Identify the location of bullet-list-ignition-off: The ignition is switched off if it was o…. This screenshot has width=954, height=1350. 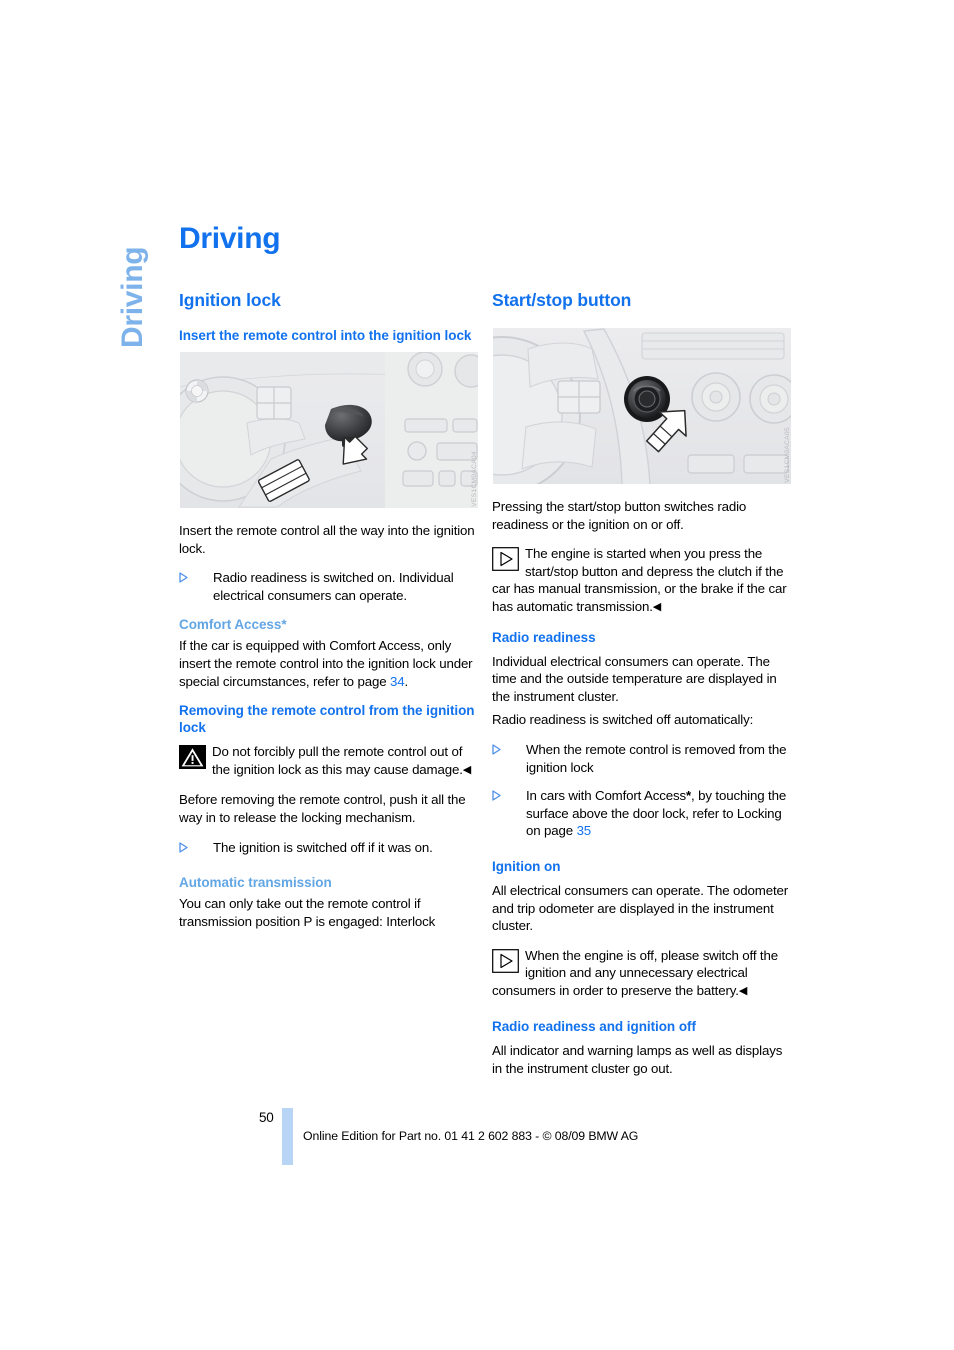
(329, 848).